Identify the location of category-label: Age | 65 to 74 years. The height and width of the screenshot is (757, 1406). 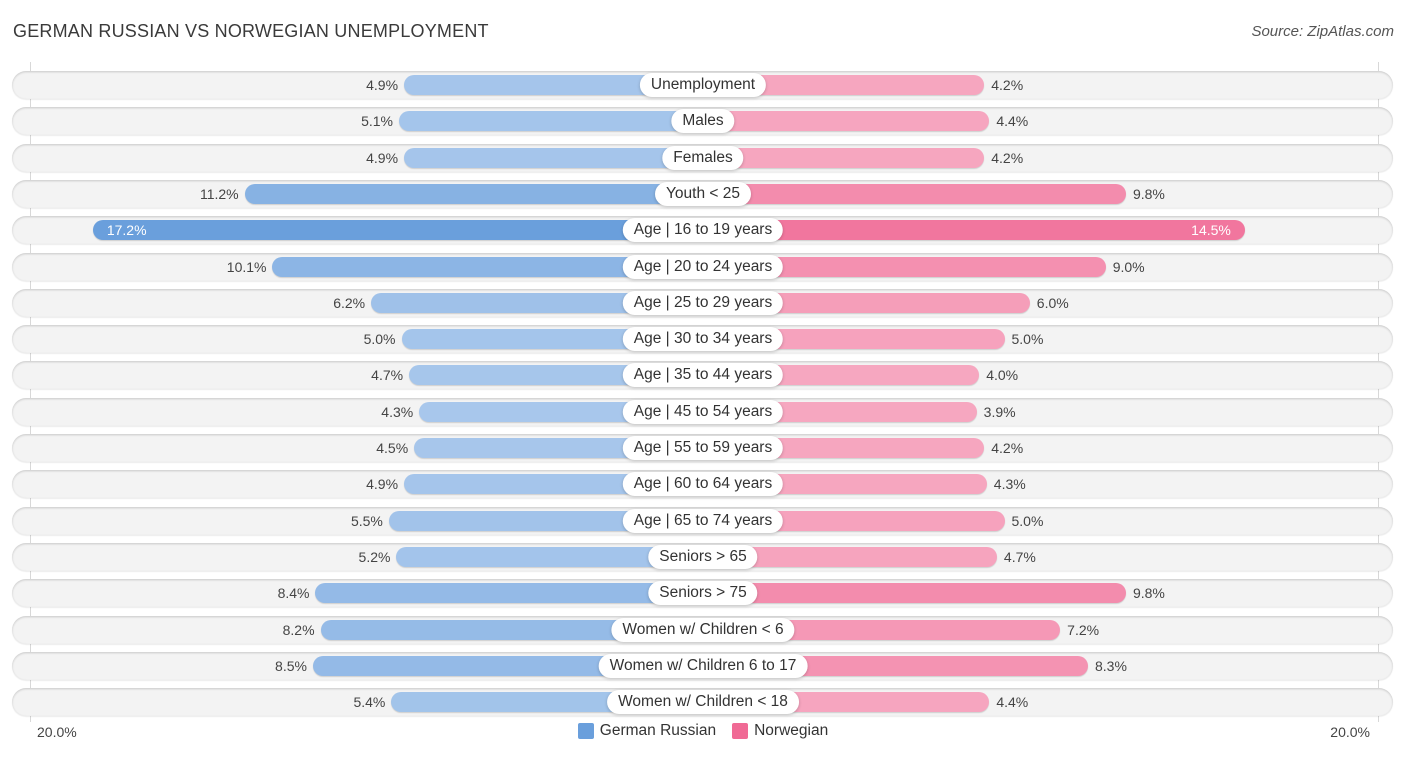
(703, 520).